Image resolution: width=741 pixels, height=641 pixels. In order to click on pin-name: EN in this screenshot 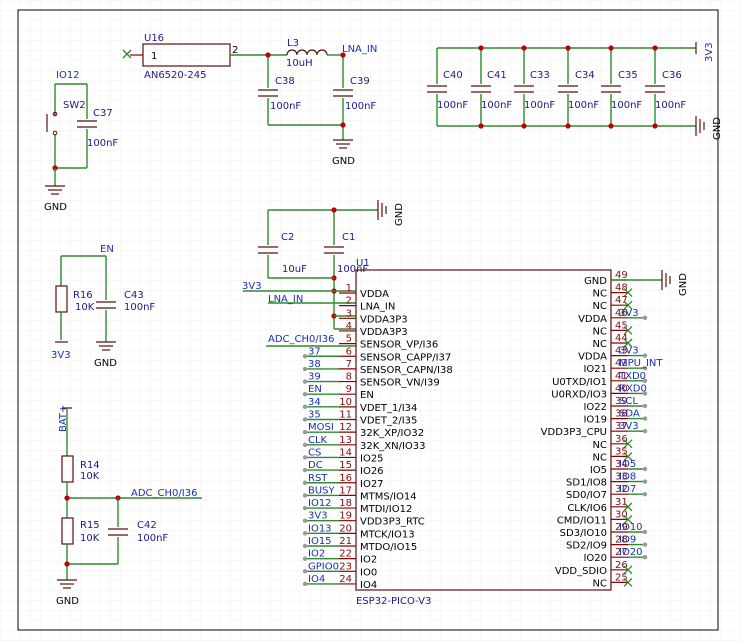, I will do `click(367, 395)`.